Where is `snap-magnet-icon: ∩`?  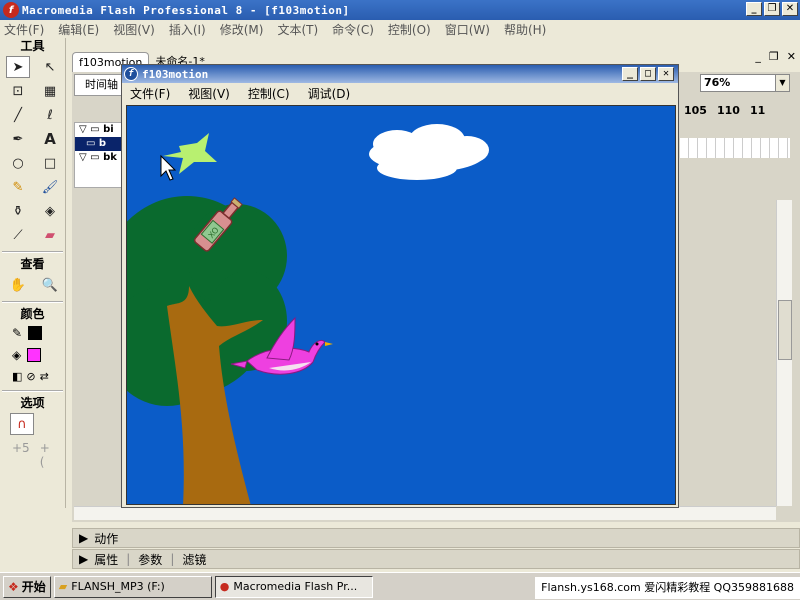 snap-magnet-icon: ∩ is located at coordinates (22, 424).